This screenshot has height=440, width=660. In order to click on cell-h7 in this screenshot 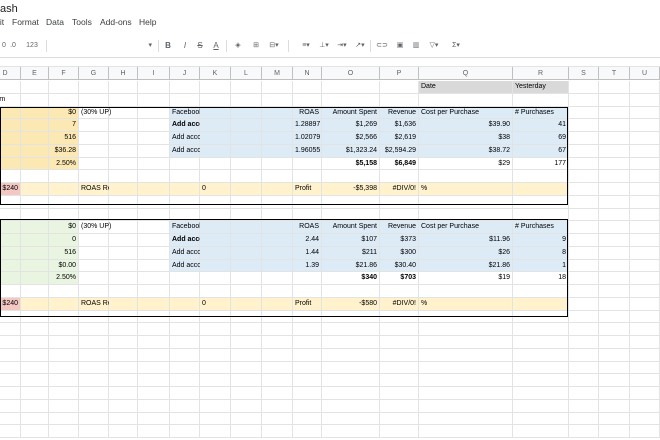, I will do `click(123, 164)`.